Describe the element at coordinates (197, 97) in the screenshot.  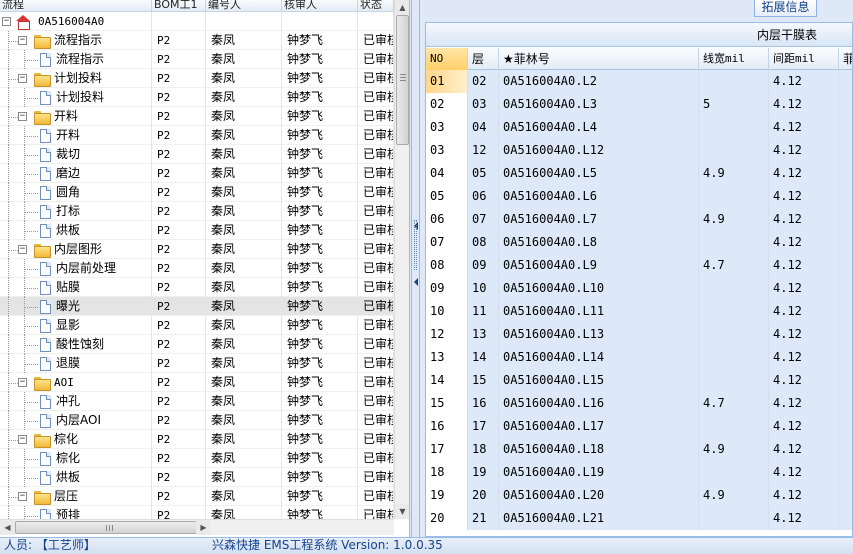
I see `tree-row: 计划投料 P2秦凤钟梦飞已审核` at that location.